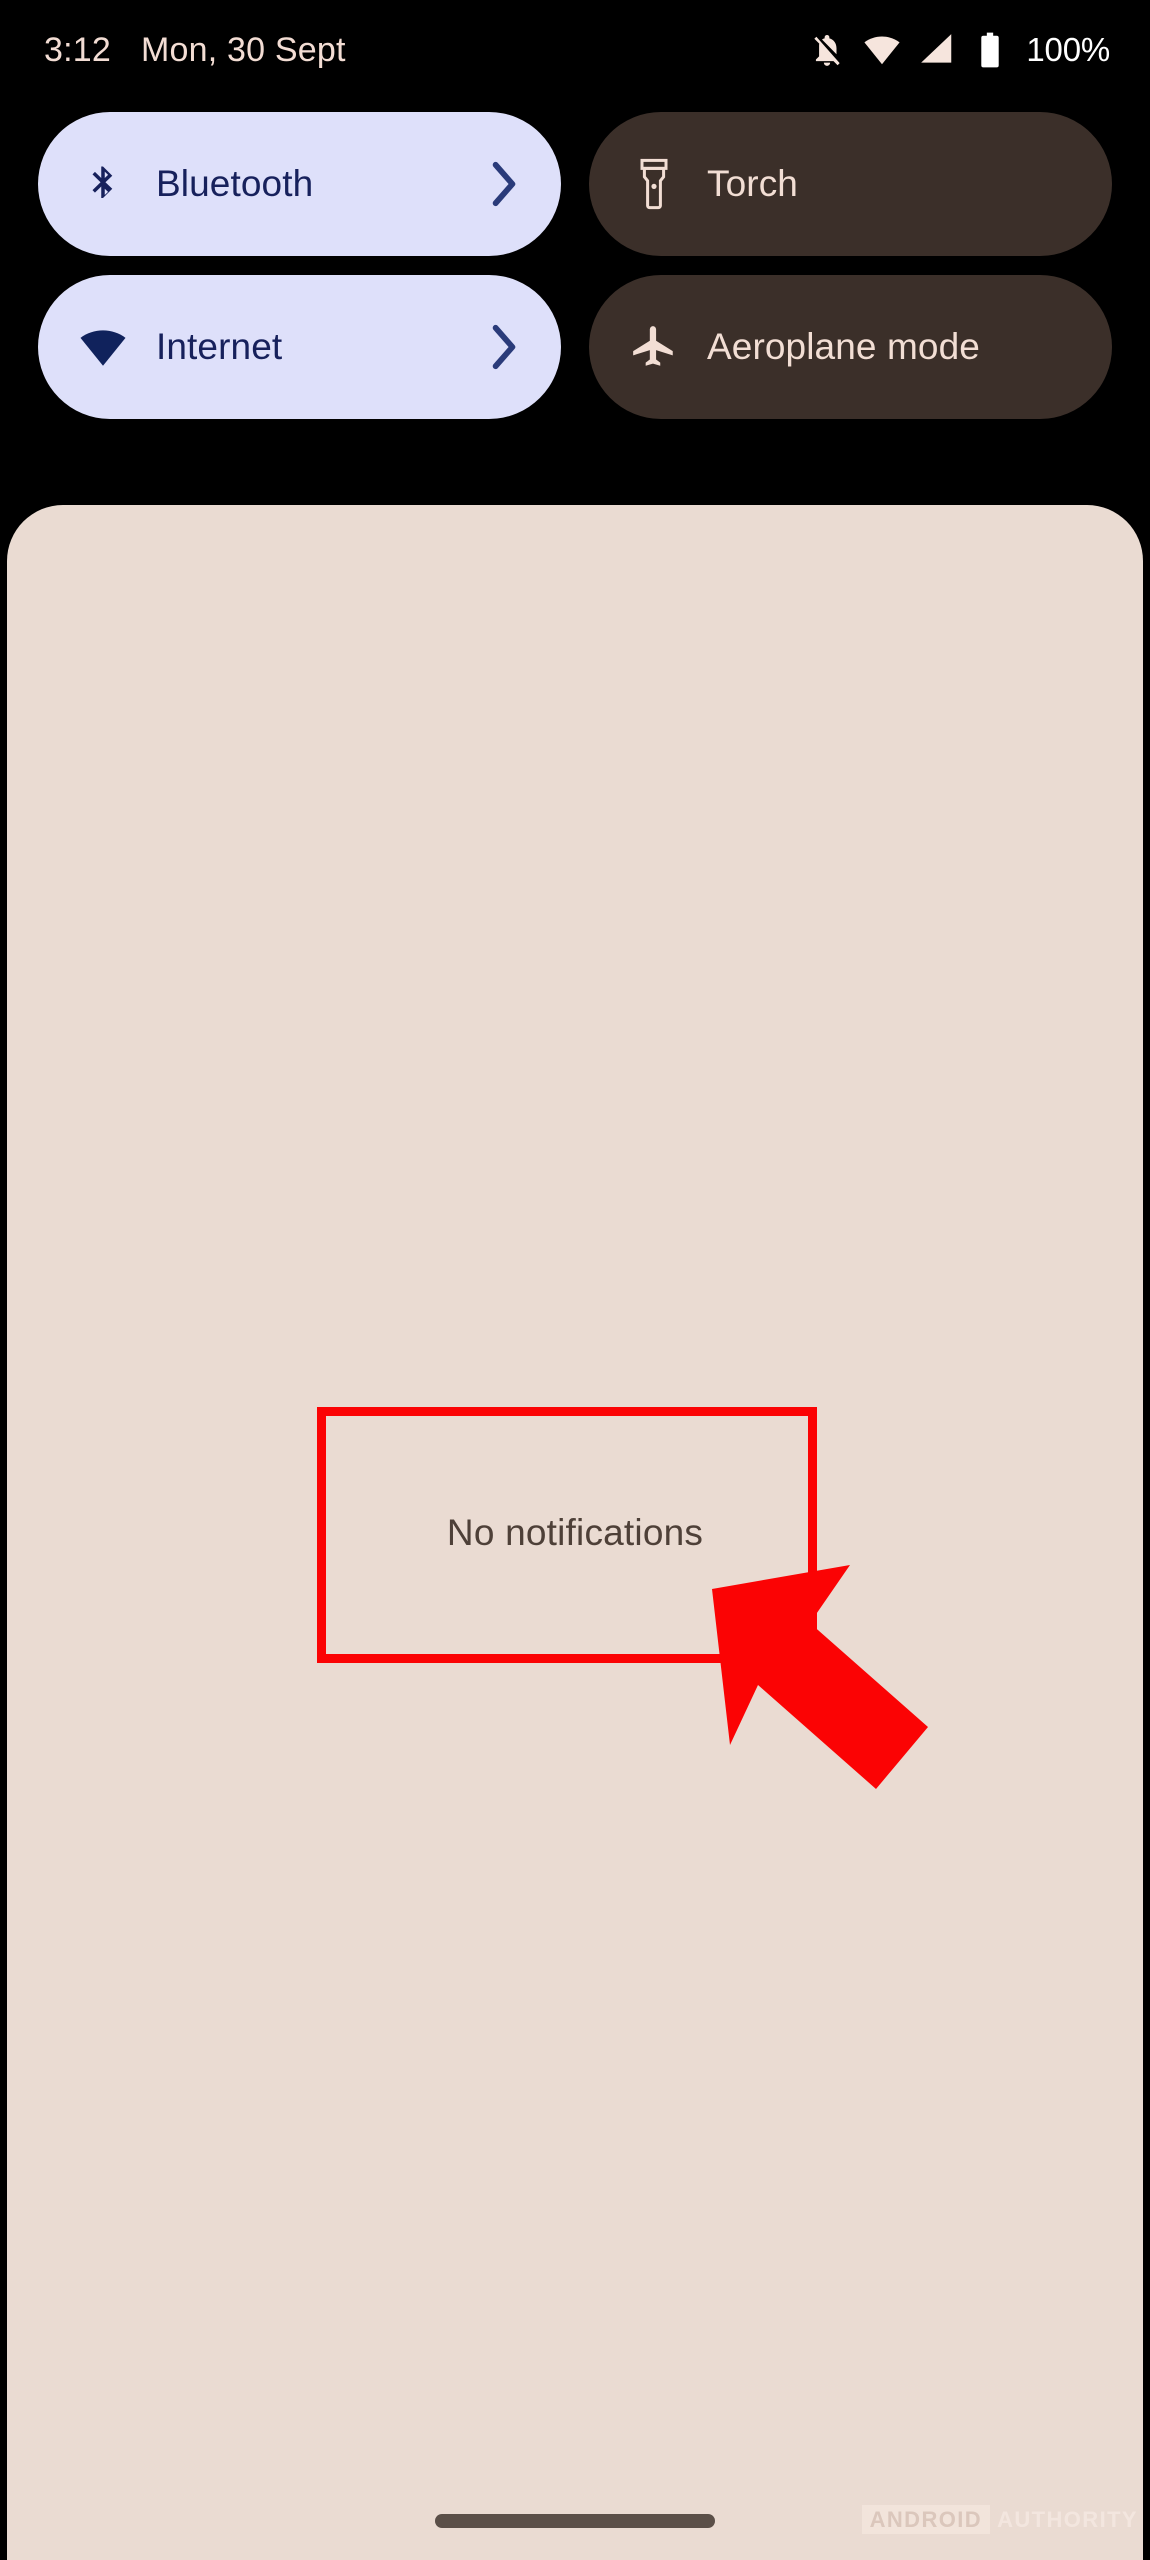 The height and width of the screenshot is (2560, 1150). What do you see at coordinates (654, 184) in the screenshot?
I see `flashlight-icon` at bounding box center [654, 184].